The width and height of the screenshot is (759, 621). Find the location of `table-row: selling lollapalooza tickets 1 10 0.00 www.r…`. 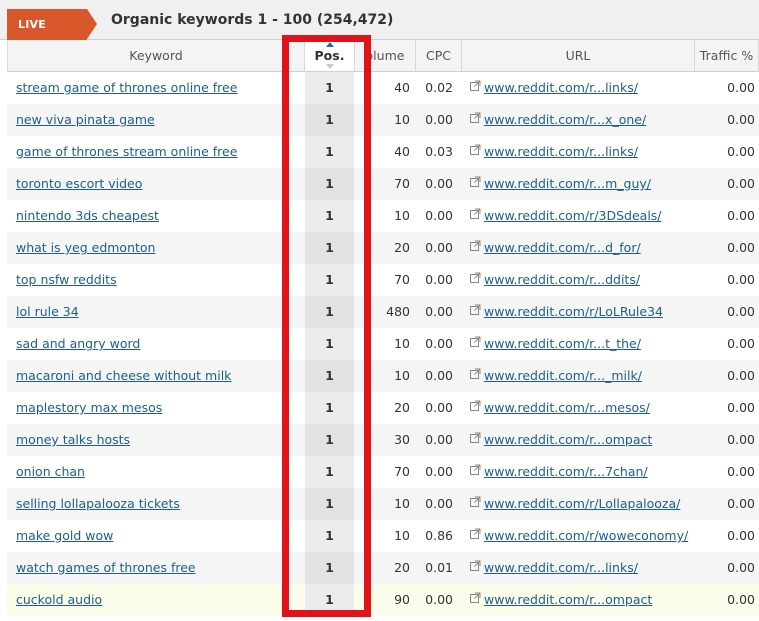

table-row: selling lollapalooza tickets 1 10 0.00 www.r… is located at coordinates (383, 504).